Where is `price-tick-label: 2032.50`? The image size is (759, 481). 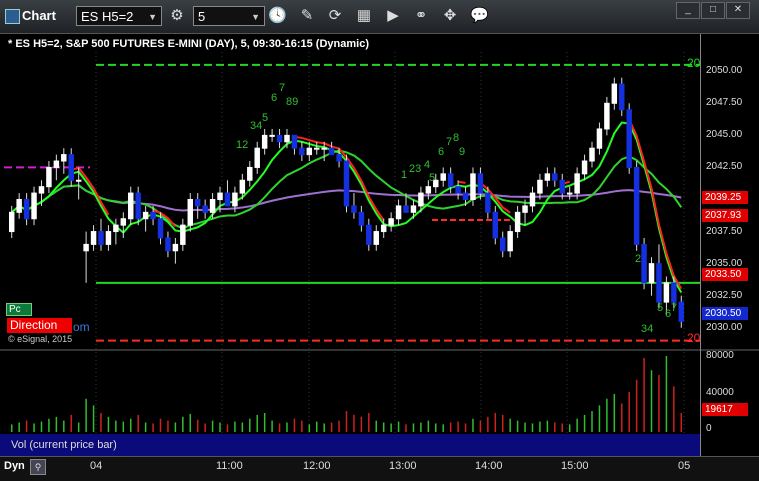 price-tick-label: 2032.50 is located at coordinates (724, 295).